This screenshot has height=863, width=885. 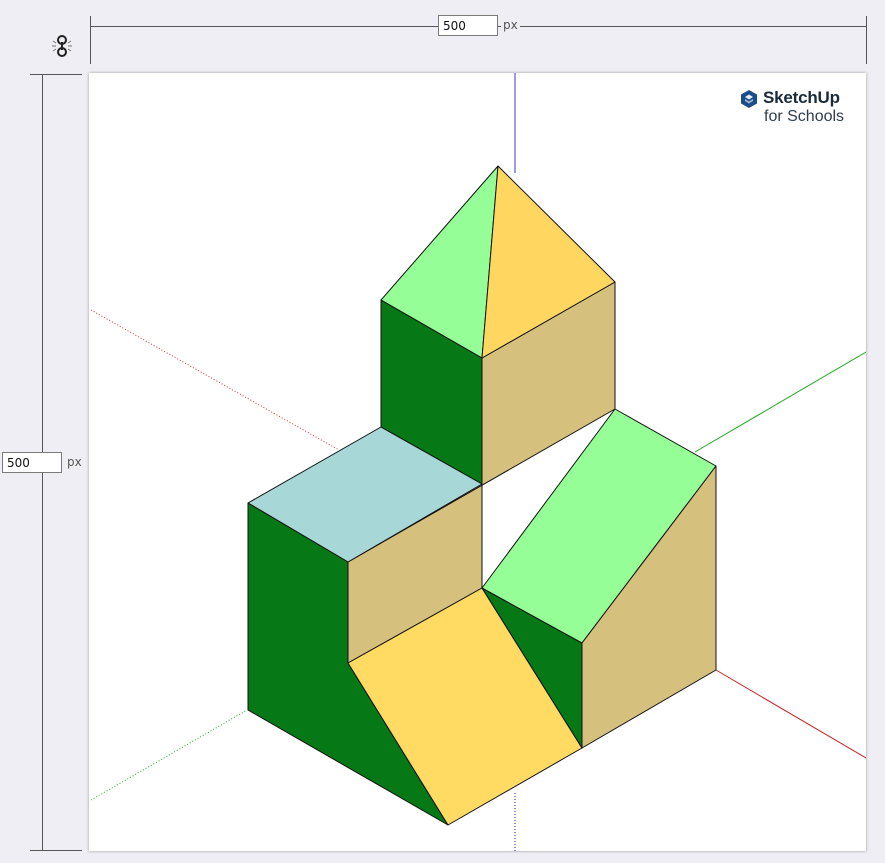 I want to click on height-dimension-bottom-tick, so click(x=56, y=850).